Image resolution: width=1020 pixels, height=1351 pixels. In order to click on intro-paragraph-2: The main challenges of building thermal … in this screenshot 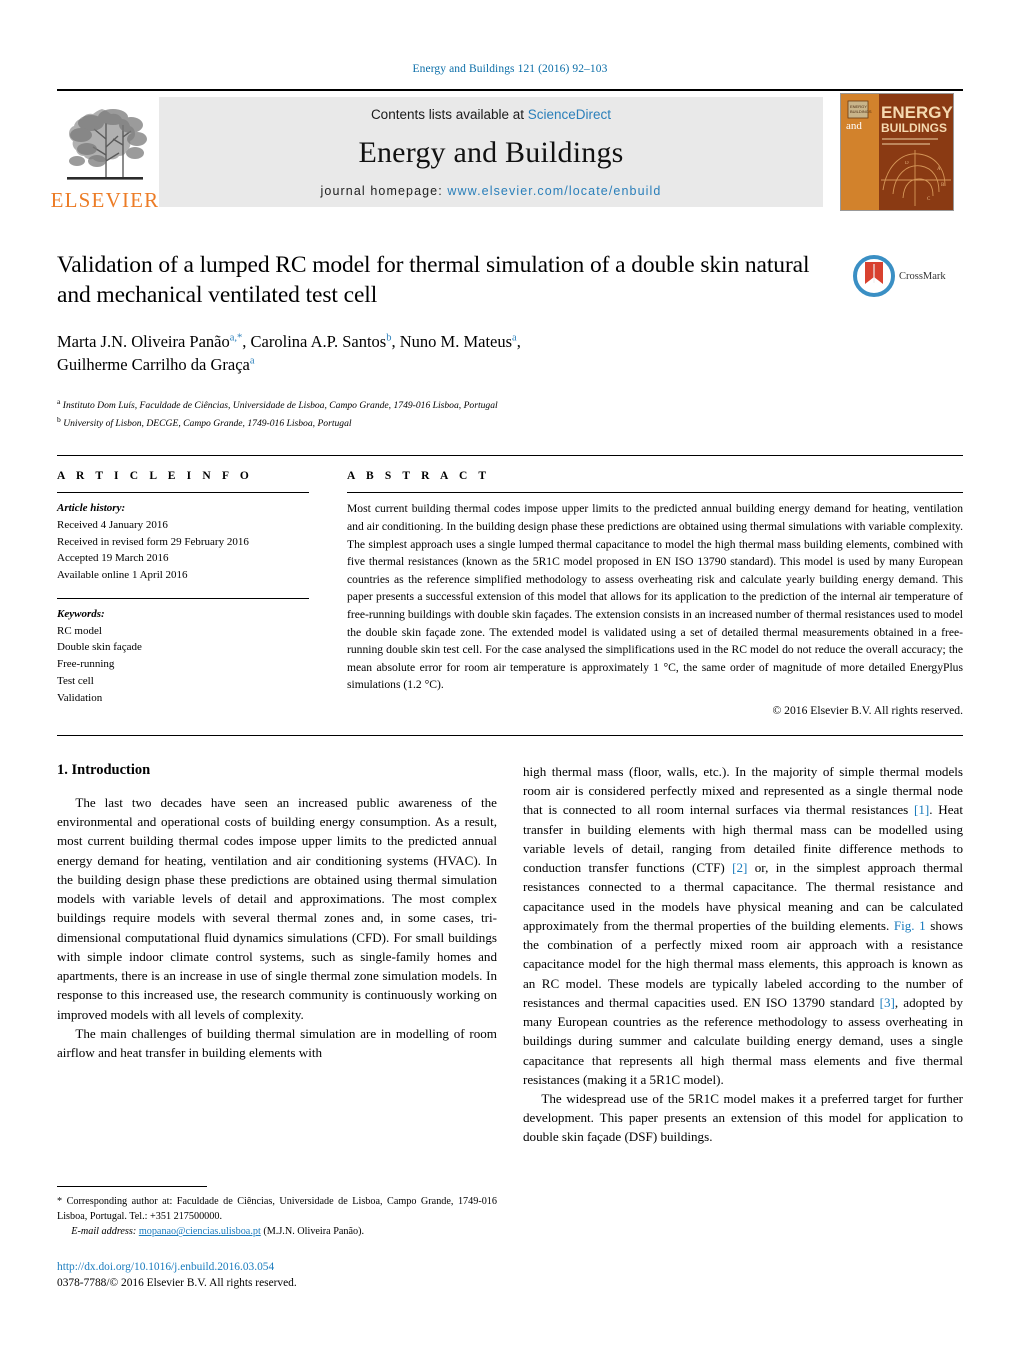, I will do `click(277, 1043)`.